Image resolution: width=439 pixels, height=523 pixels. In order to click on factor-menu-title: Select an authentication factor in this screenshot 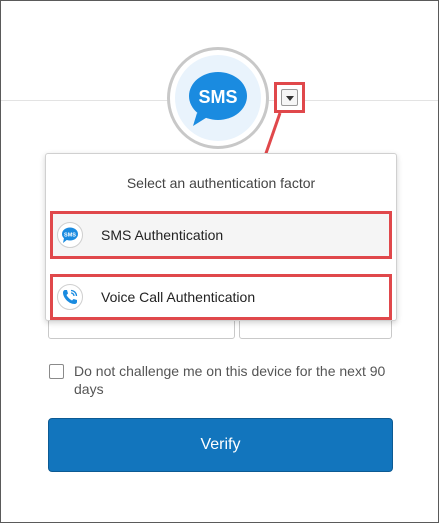, I will do `click(221, 183)`.